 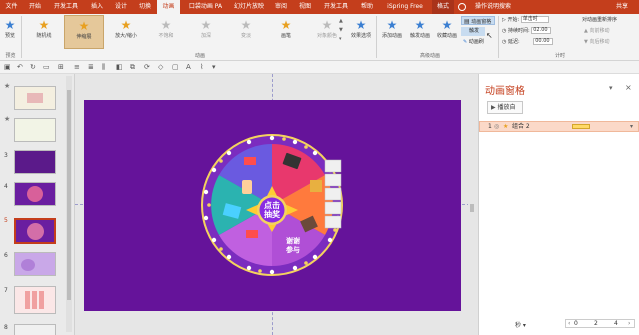 What do you see at coordinates (489, 35) in the screenshot?
I see `mouse-cursor-icon: ↖` at bounding box center [489, 35].